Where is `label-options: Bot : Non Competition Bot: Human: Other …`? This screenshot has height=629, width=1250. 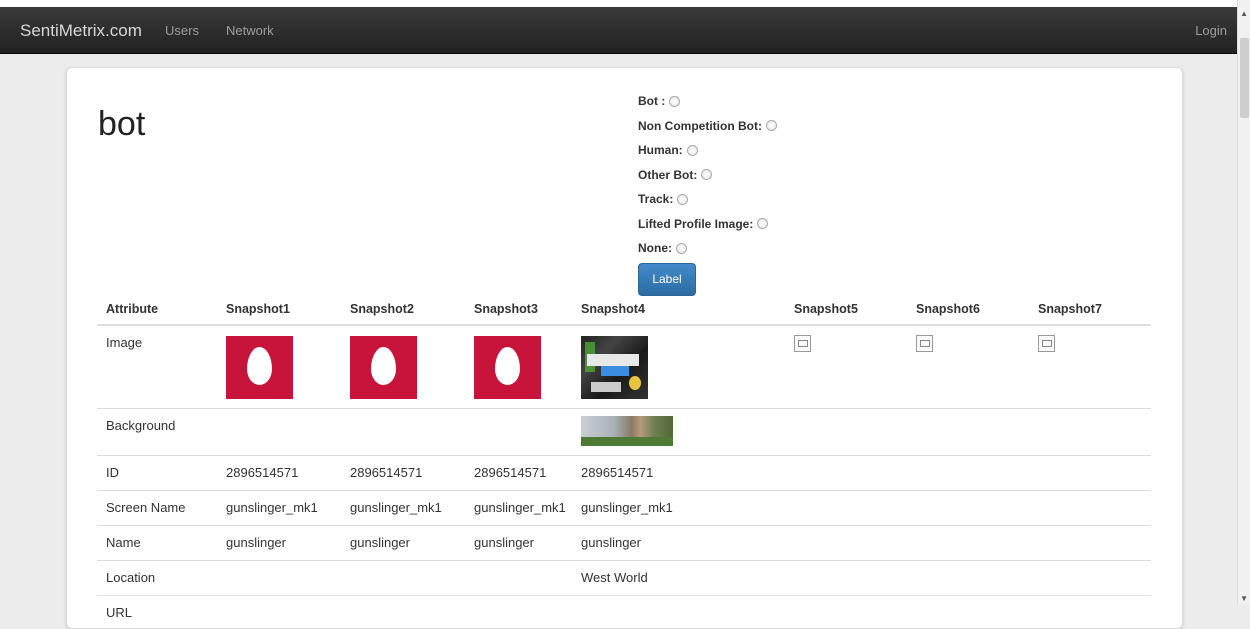 label-options: Bot : Non Competition Bot: Human: Other … is located at coordinates (707, 192).